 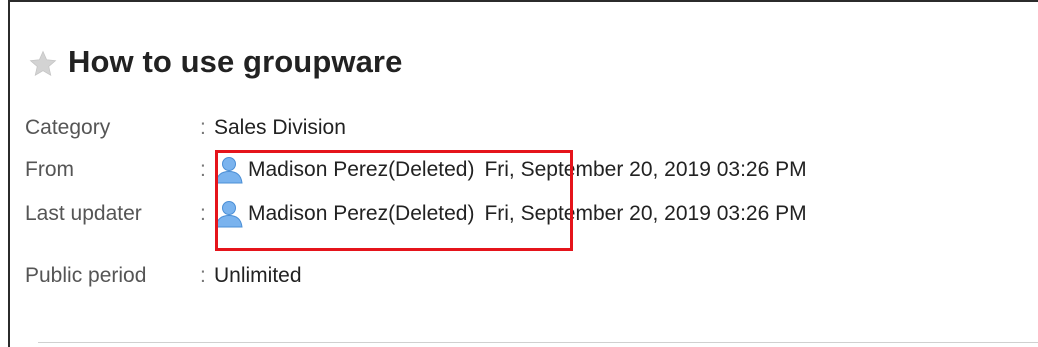 What do you see at coordinates (43, 64) in the screenshot?
I see `star-icon` at bounding box center [43, 64].